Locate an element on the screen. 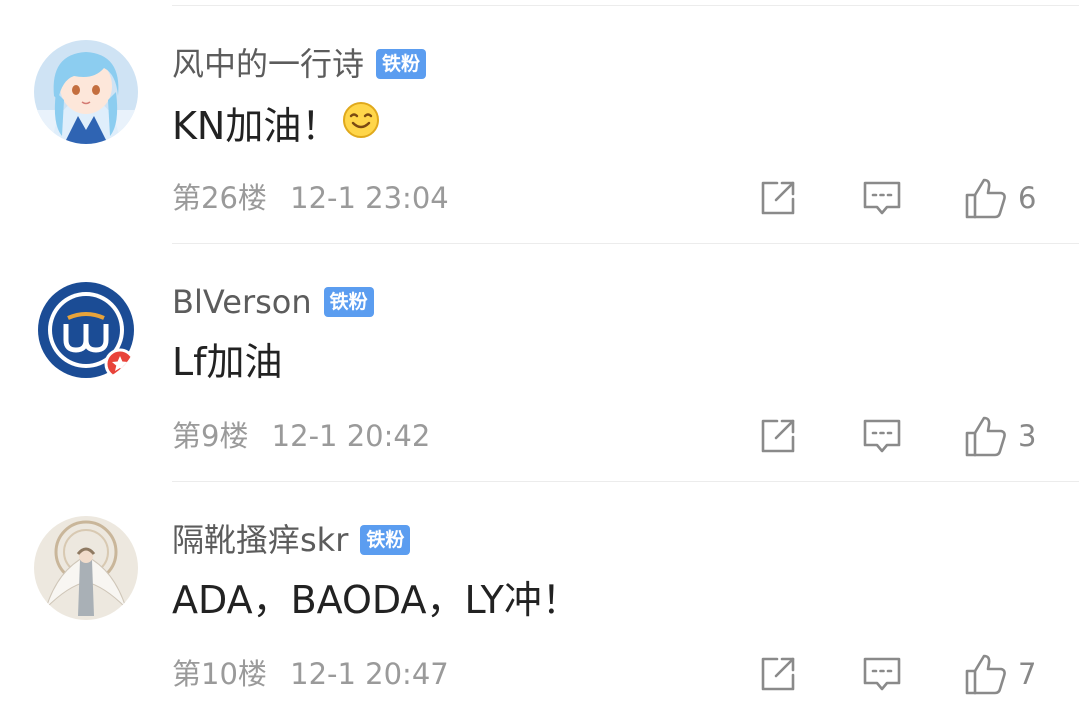 Image resolution: width=1079 pixels, height=716 pixels. comment-text: ADA，BAODA，LY冲！ is located at coordinates (376, 600).